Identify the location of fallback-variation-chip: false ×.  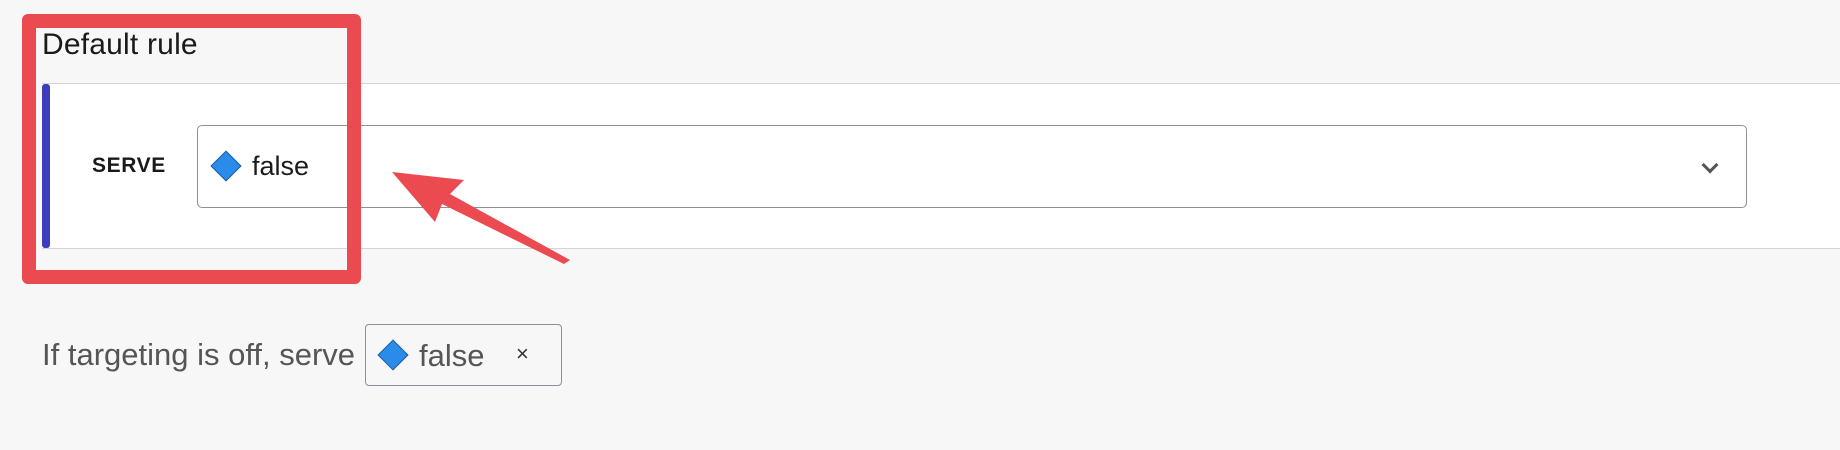
(464, 355).